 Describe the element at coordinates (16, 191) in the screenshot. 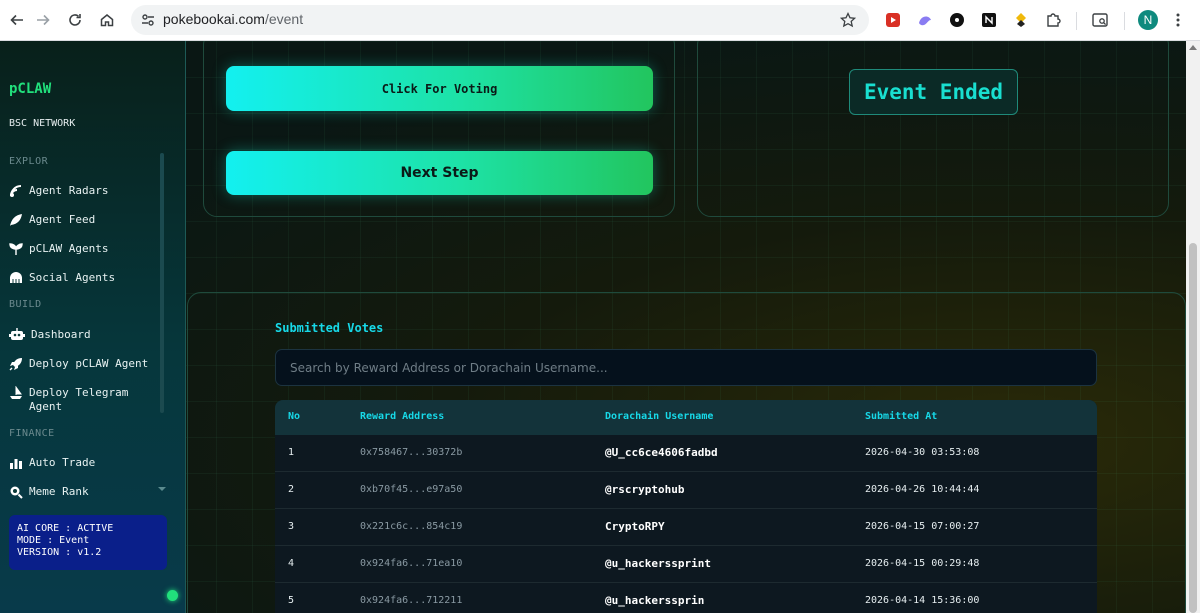

I see `radar-icon` at that location.